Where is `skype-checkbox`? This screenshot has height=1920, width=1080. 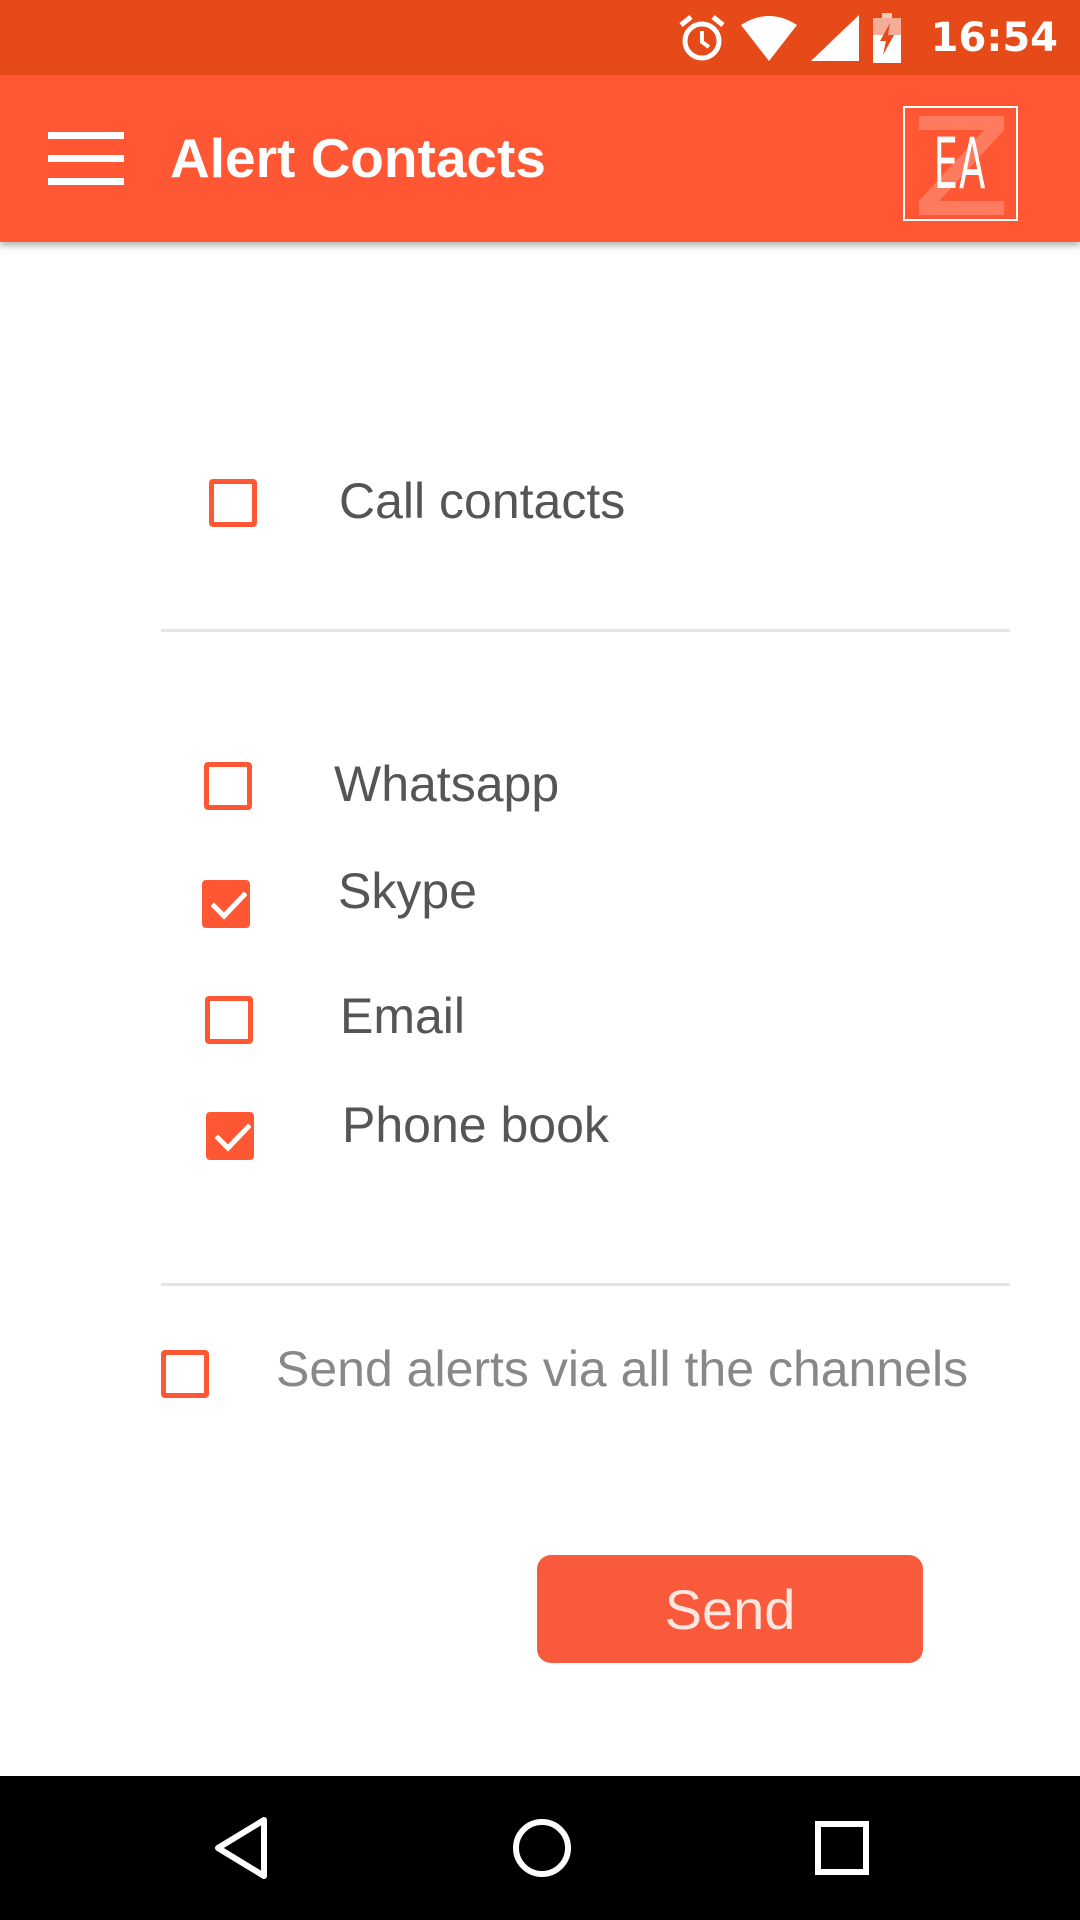 skype-checkbox is located at coordinates (226, 904).